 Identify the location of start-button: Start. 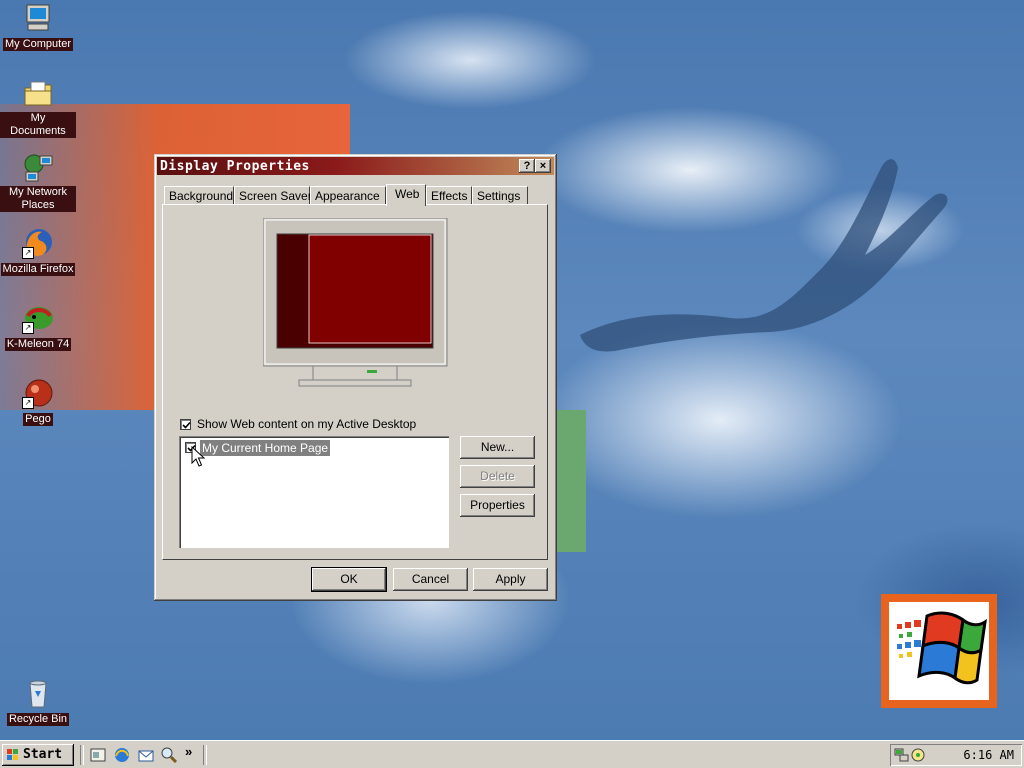
(38, 755).